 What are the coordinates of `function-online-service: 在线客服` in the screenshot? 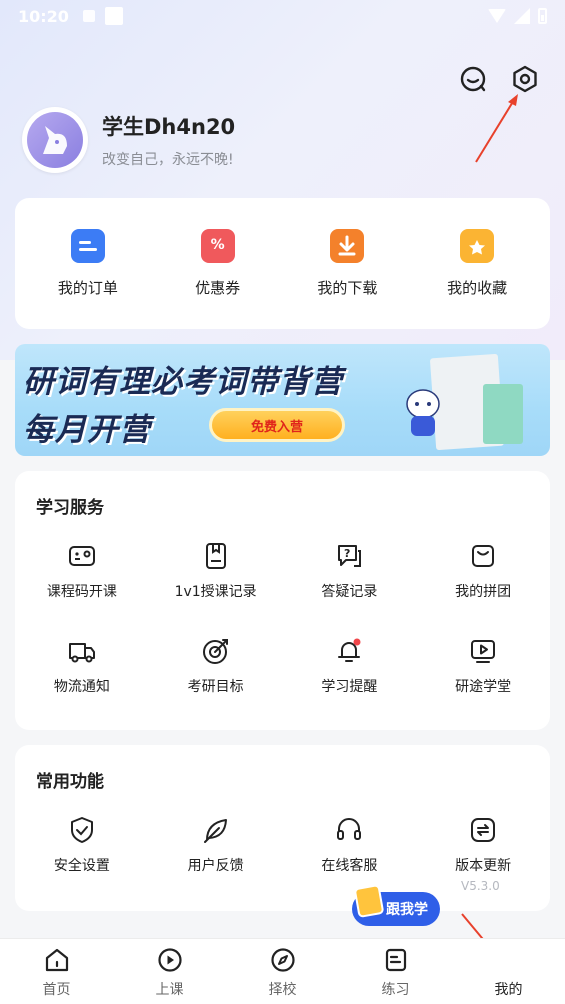 It's located at (350, 845).